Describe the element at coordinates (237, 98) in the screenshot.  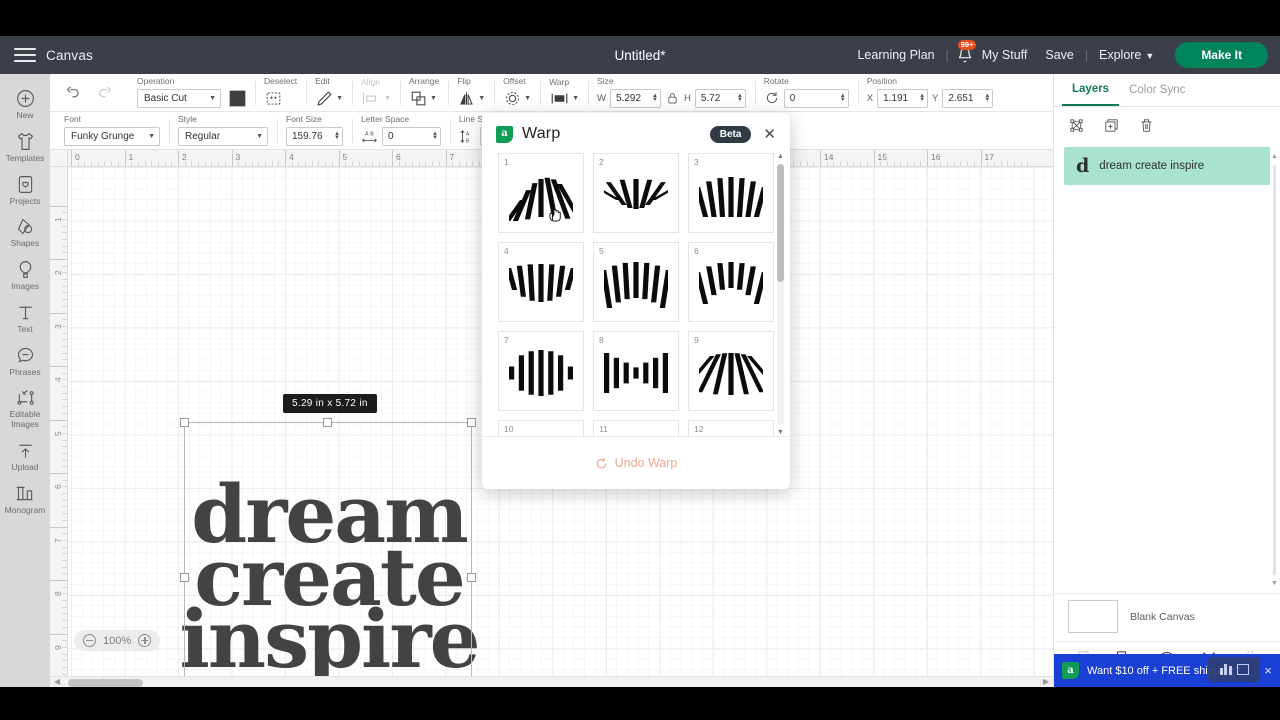
I see `color-swatch` at that location.